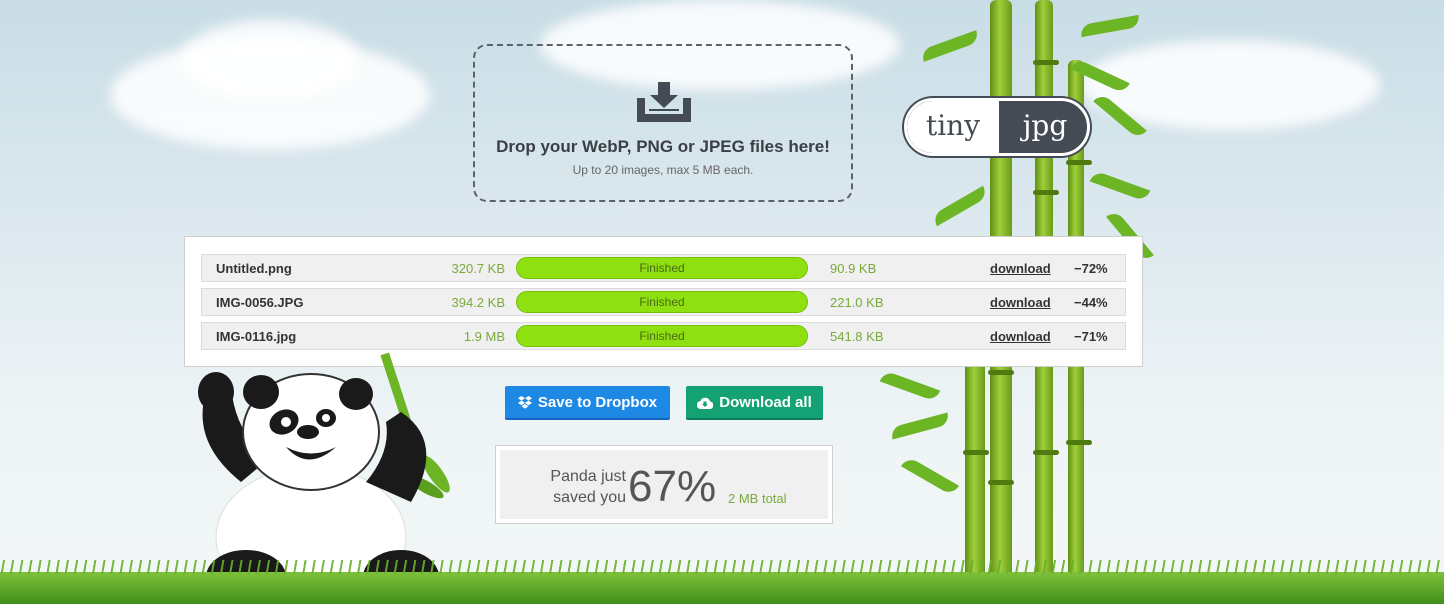  What do you see at coordinates (765, 402) in the screenshot?
I see `download-all-label: Download all` at bounding box center [765, 402].